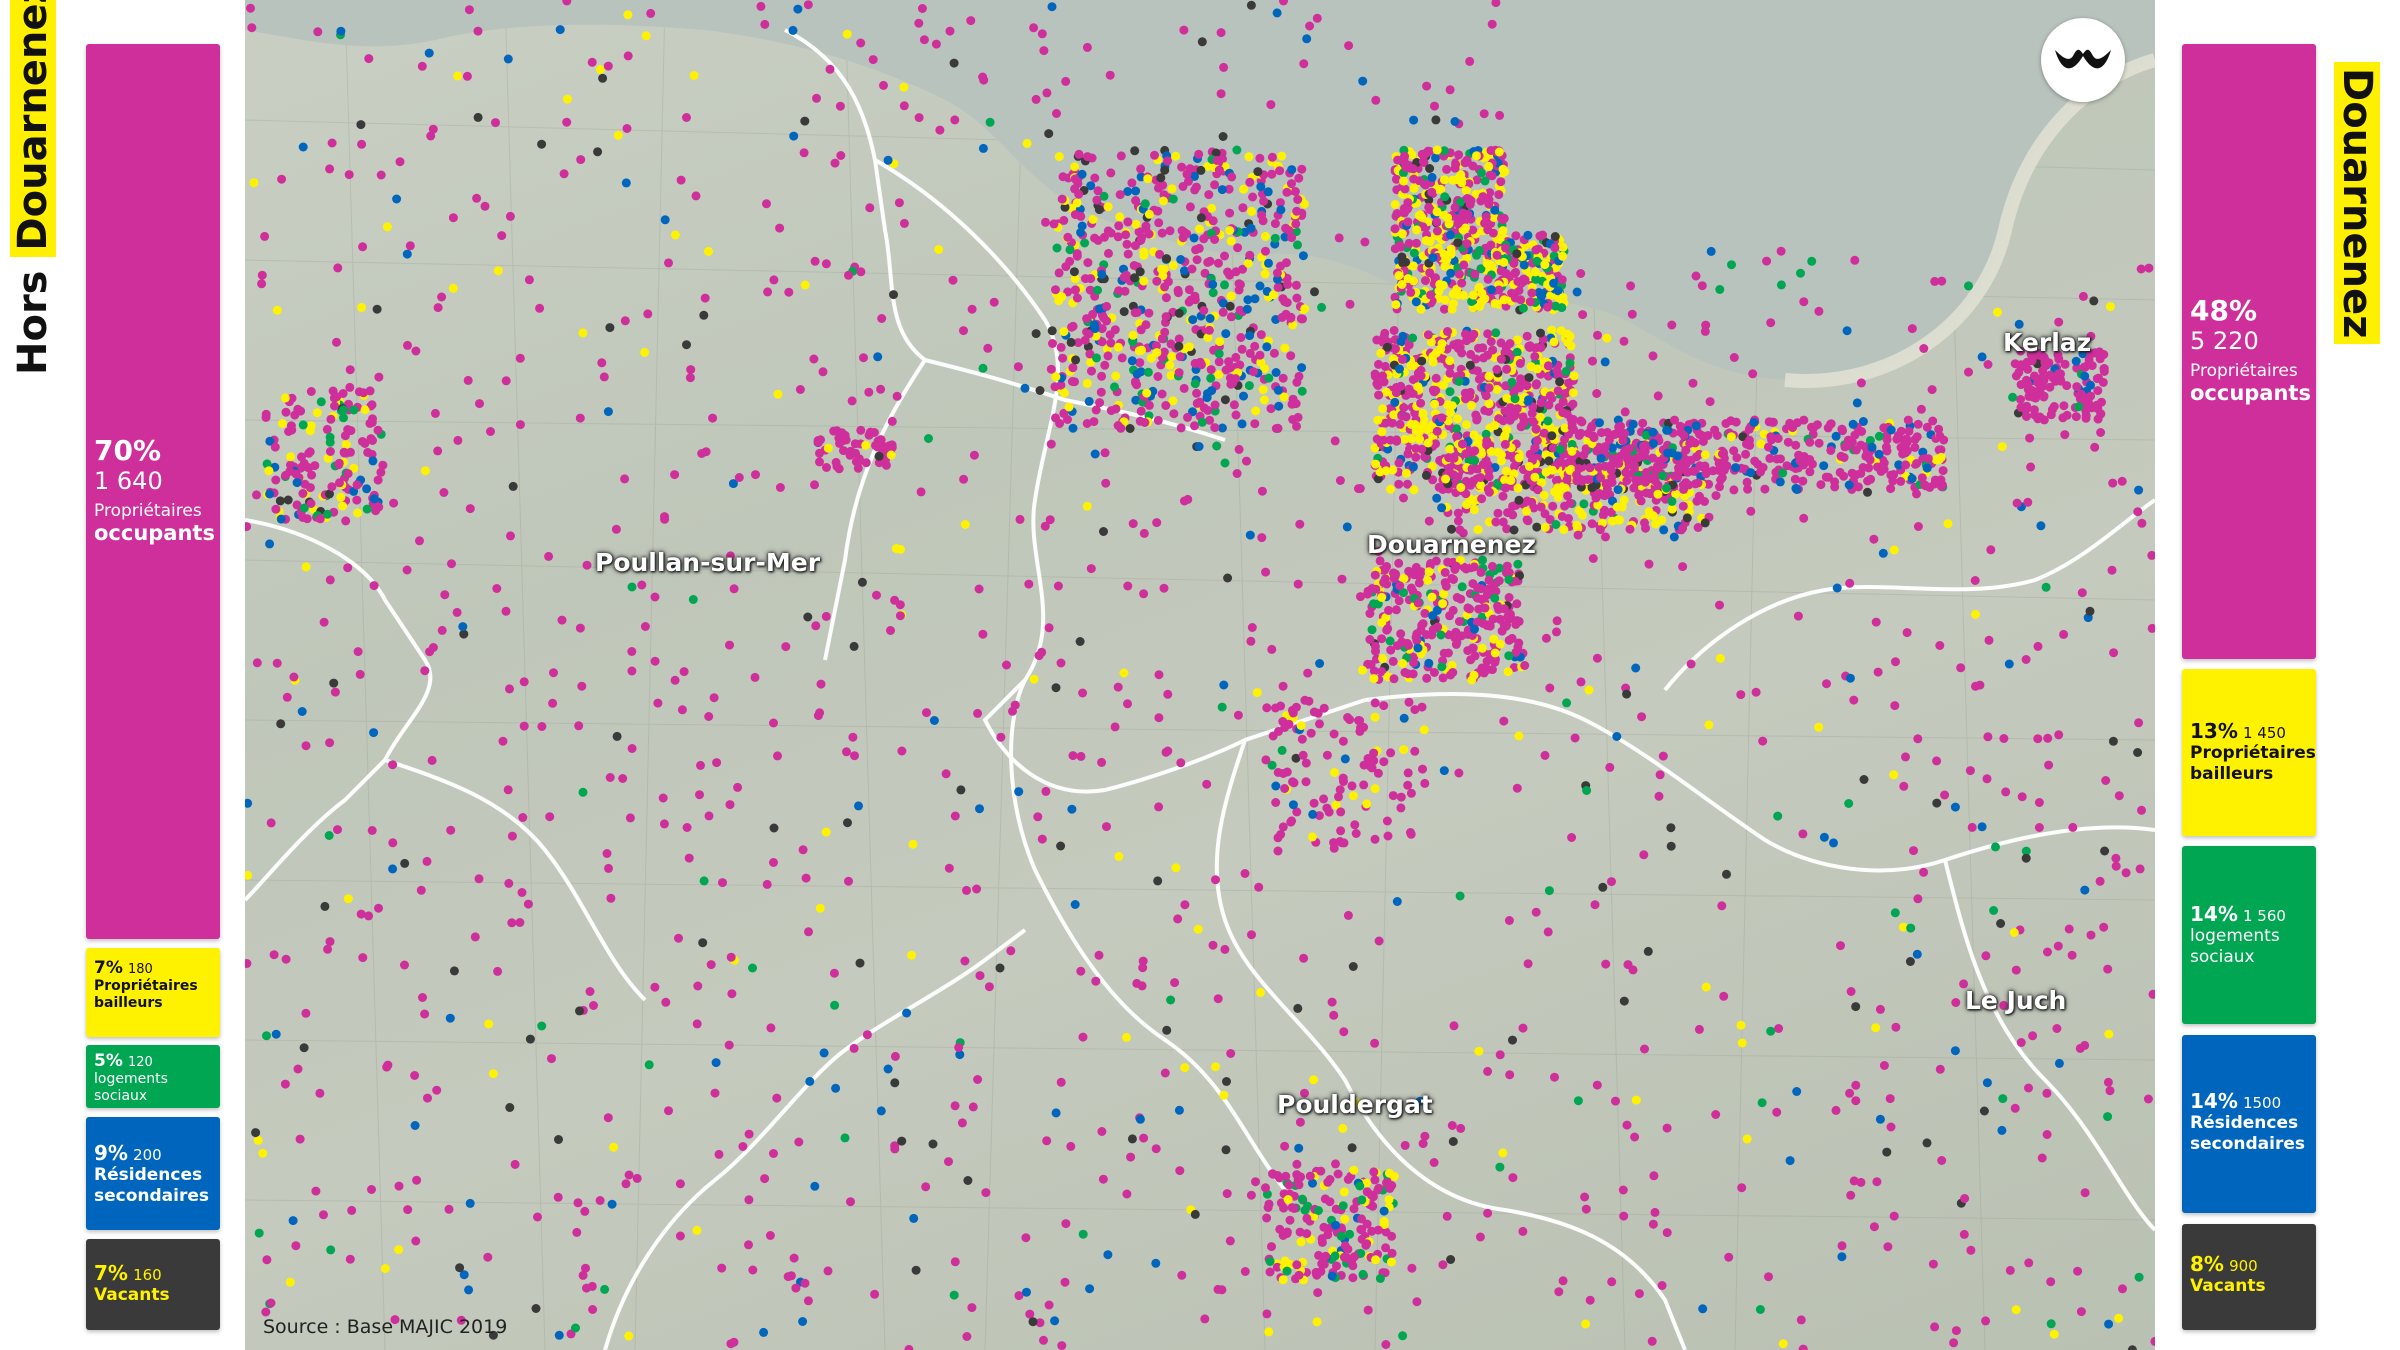 The image size is (2400, 1350). I want to click on right-bar-occupants: 48% 5 220 Propriétaires occupants, so click(2249, 351).